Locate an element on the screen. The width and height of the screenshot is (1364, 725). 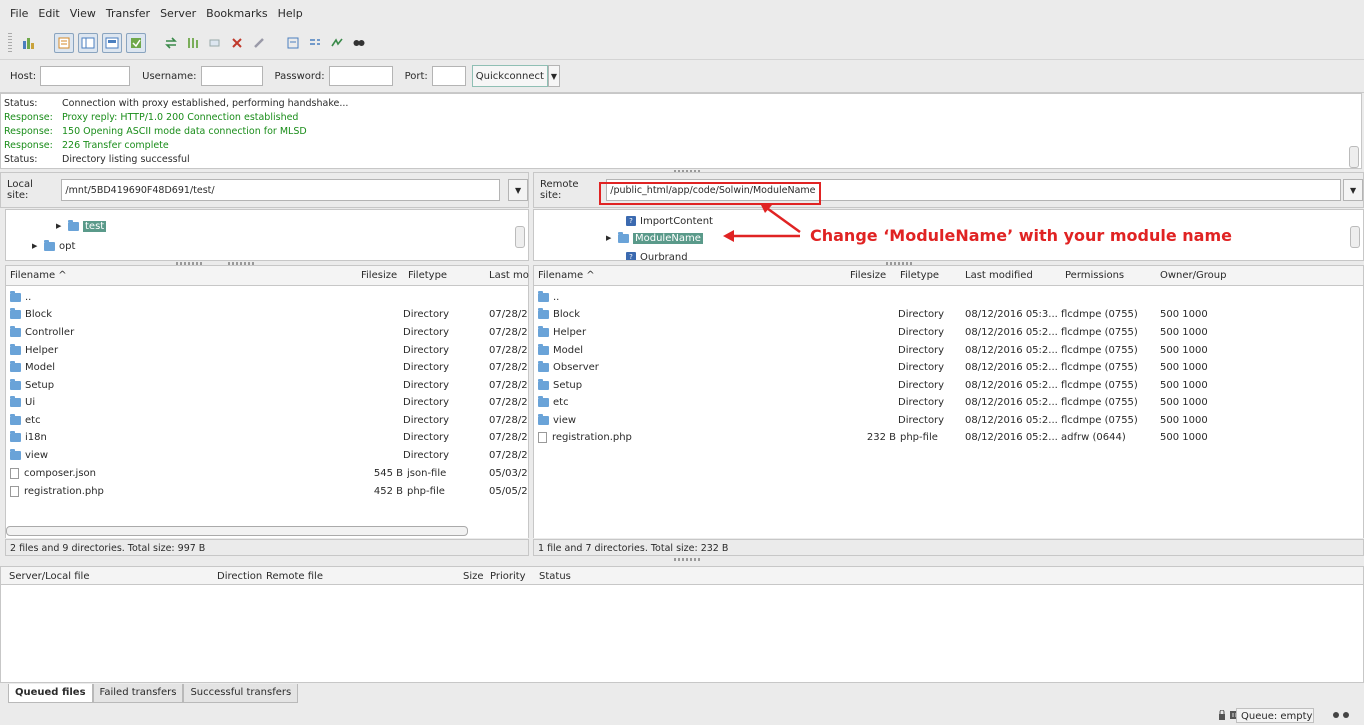
cancel-icon is located at coordinates (215, 43).